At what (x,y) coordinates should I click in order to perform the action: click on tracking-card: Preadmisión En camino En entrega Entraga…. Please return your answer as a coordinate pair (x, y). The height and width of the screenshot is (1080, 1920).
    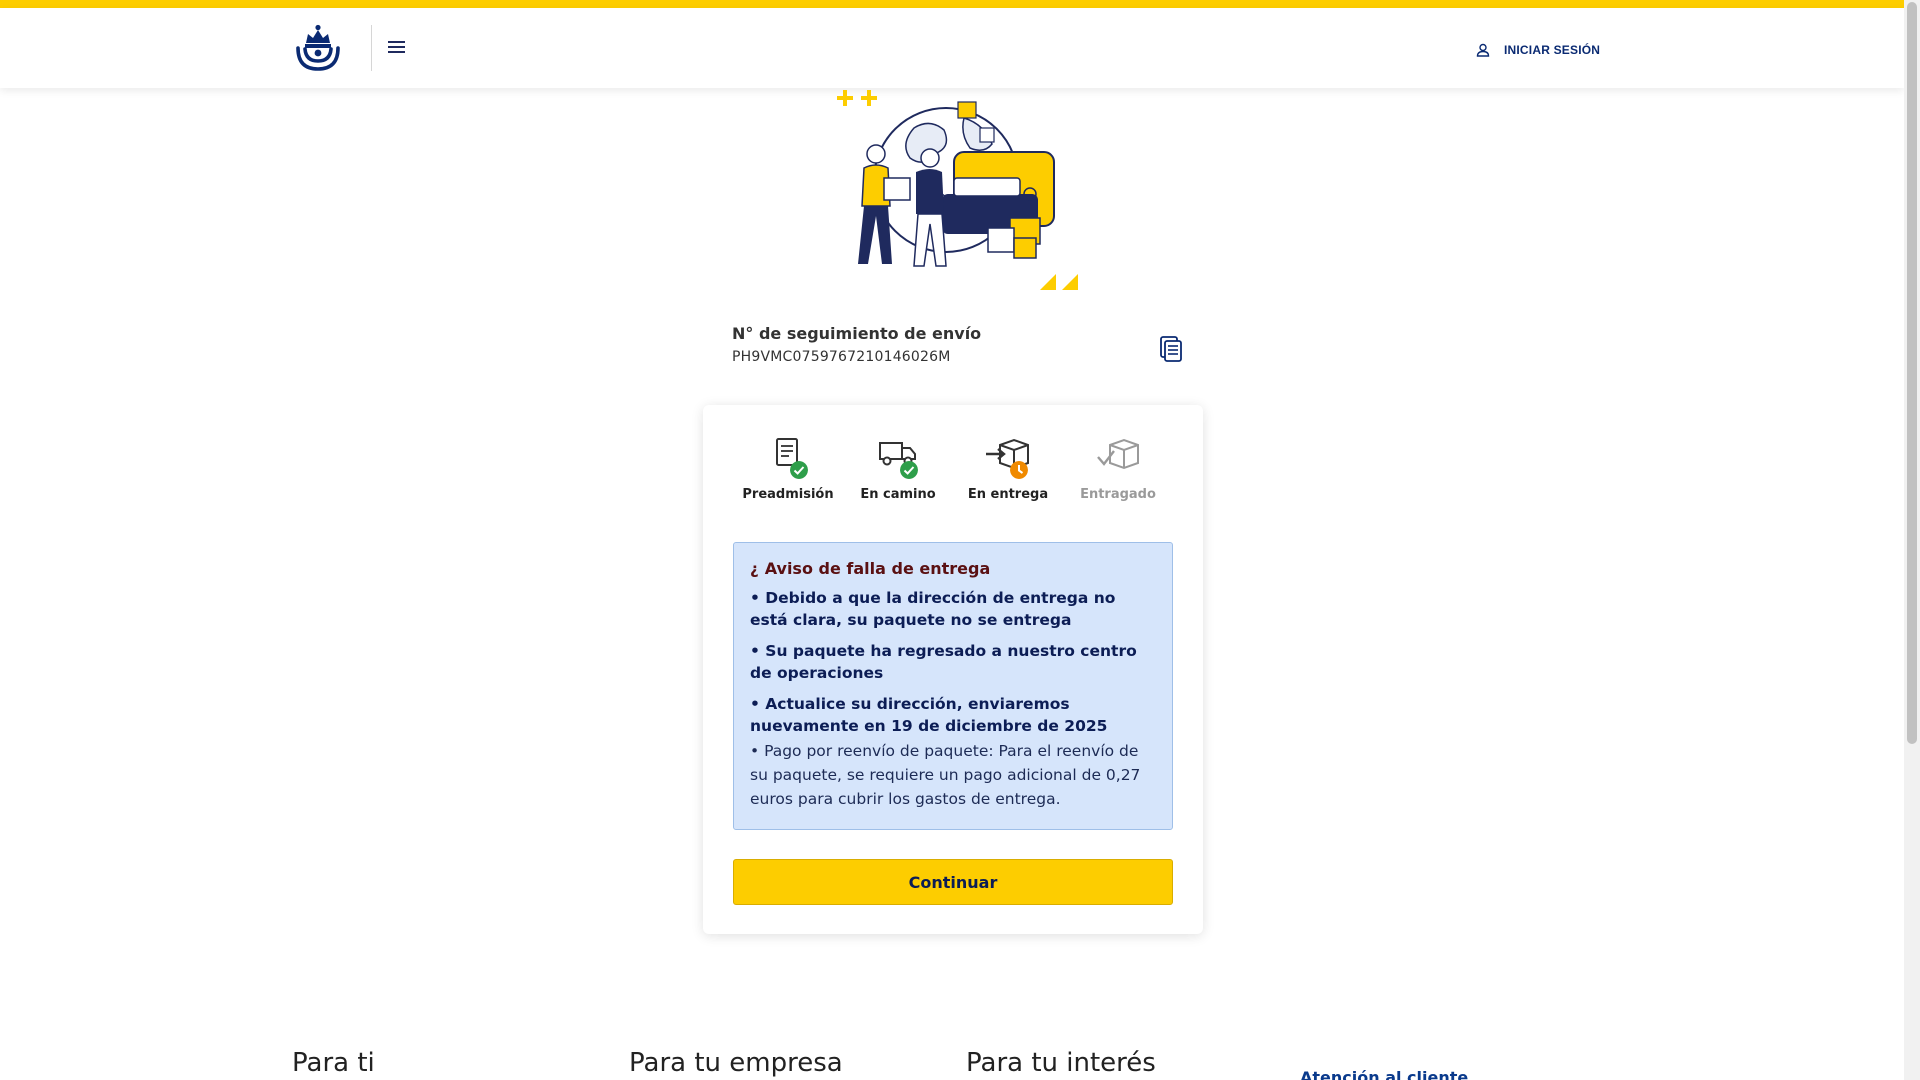
    Looking at the image, I should click on (953, 669).